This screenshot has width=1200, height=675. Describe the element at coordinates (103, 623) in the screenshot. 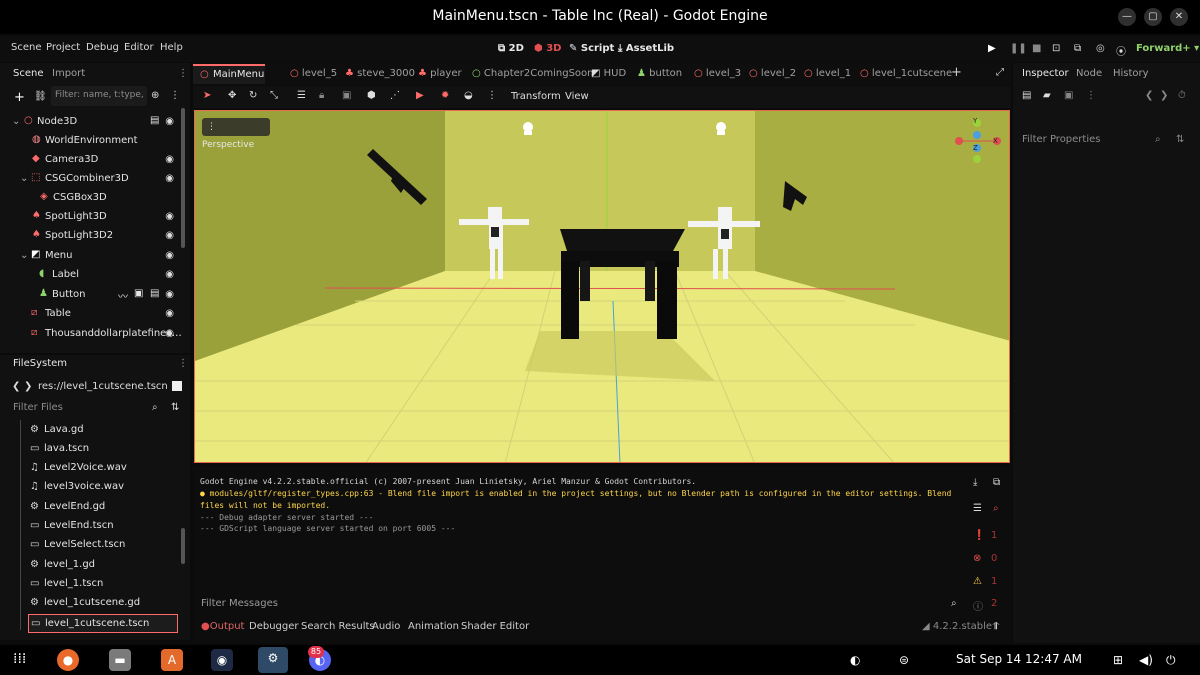

I see `file-row-selected: ▭ level_1cutscene.tscn` at that location.